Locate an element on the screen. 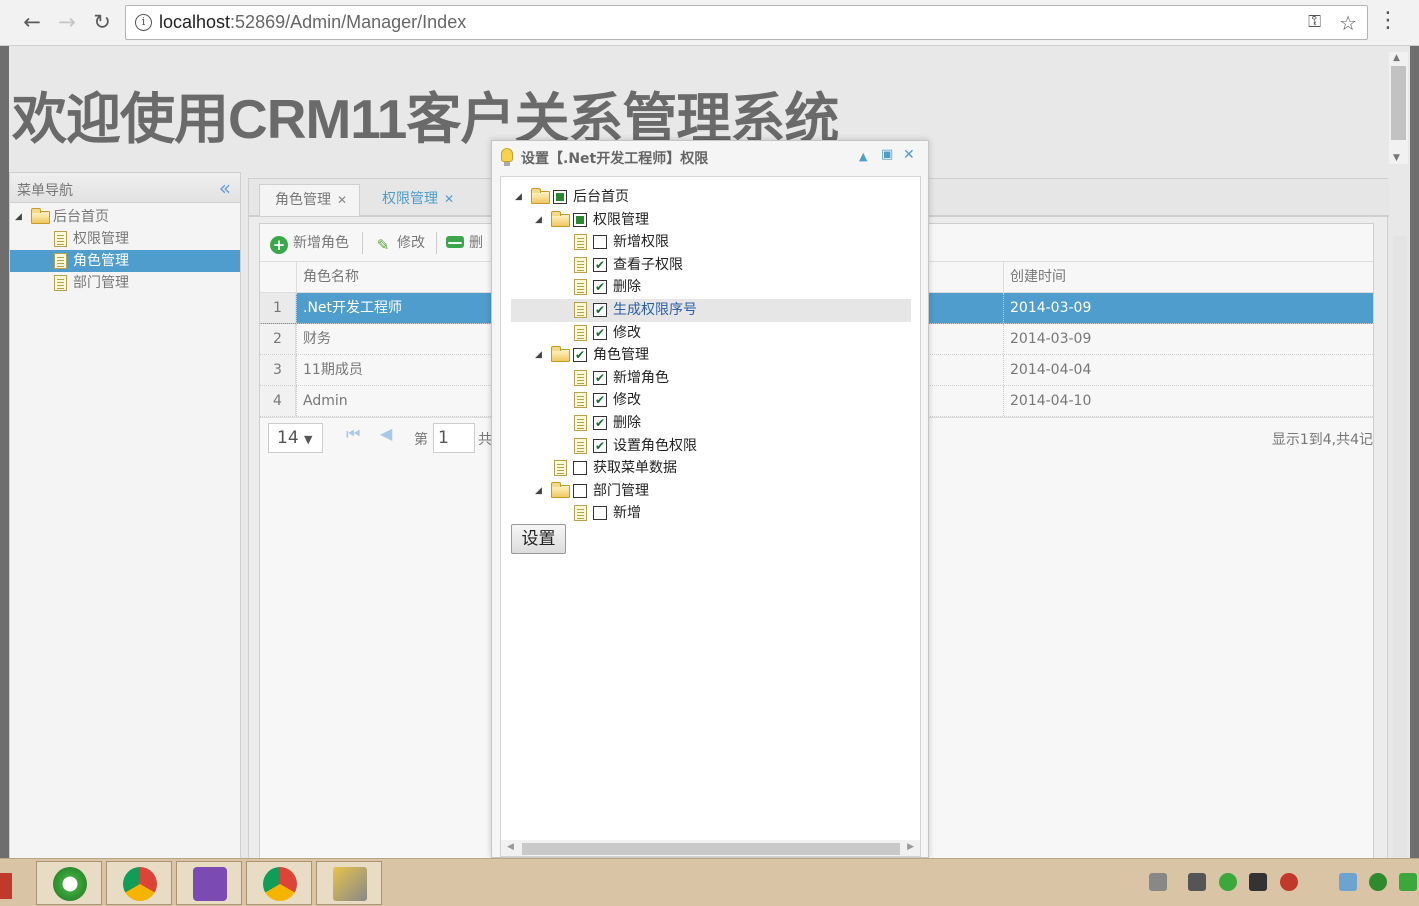 The width and height of the screenshot is (1419, 906). tree-node: 新增角色 is located at coordinates (711, 378).